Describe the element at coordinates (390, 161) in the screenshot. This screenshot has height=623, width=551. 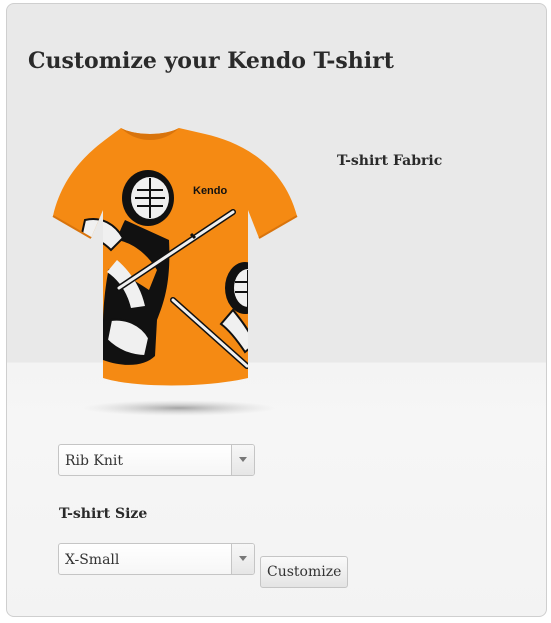
I see `fabric-label: T-shirt Fabric` at that location.